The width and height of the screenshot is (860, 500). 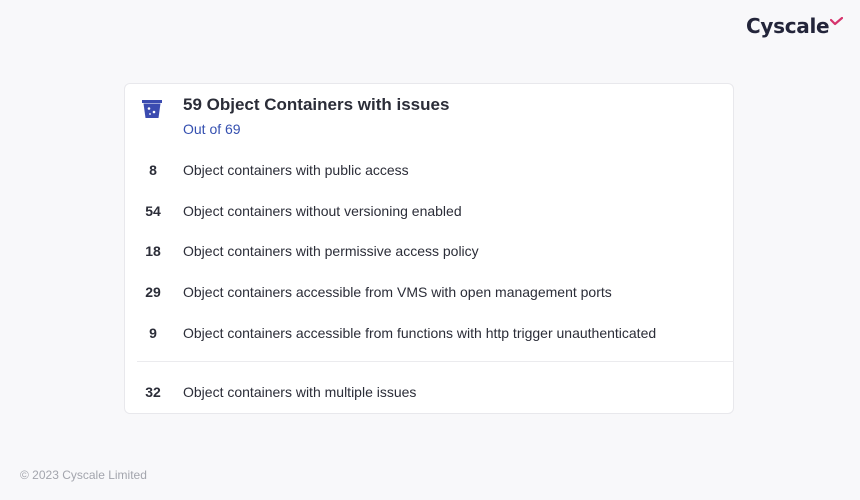 I want to click on issue-row-public-access: 8 Object containers with public access, so click(x=429, y=170).